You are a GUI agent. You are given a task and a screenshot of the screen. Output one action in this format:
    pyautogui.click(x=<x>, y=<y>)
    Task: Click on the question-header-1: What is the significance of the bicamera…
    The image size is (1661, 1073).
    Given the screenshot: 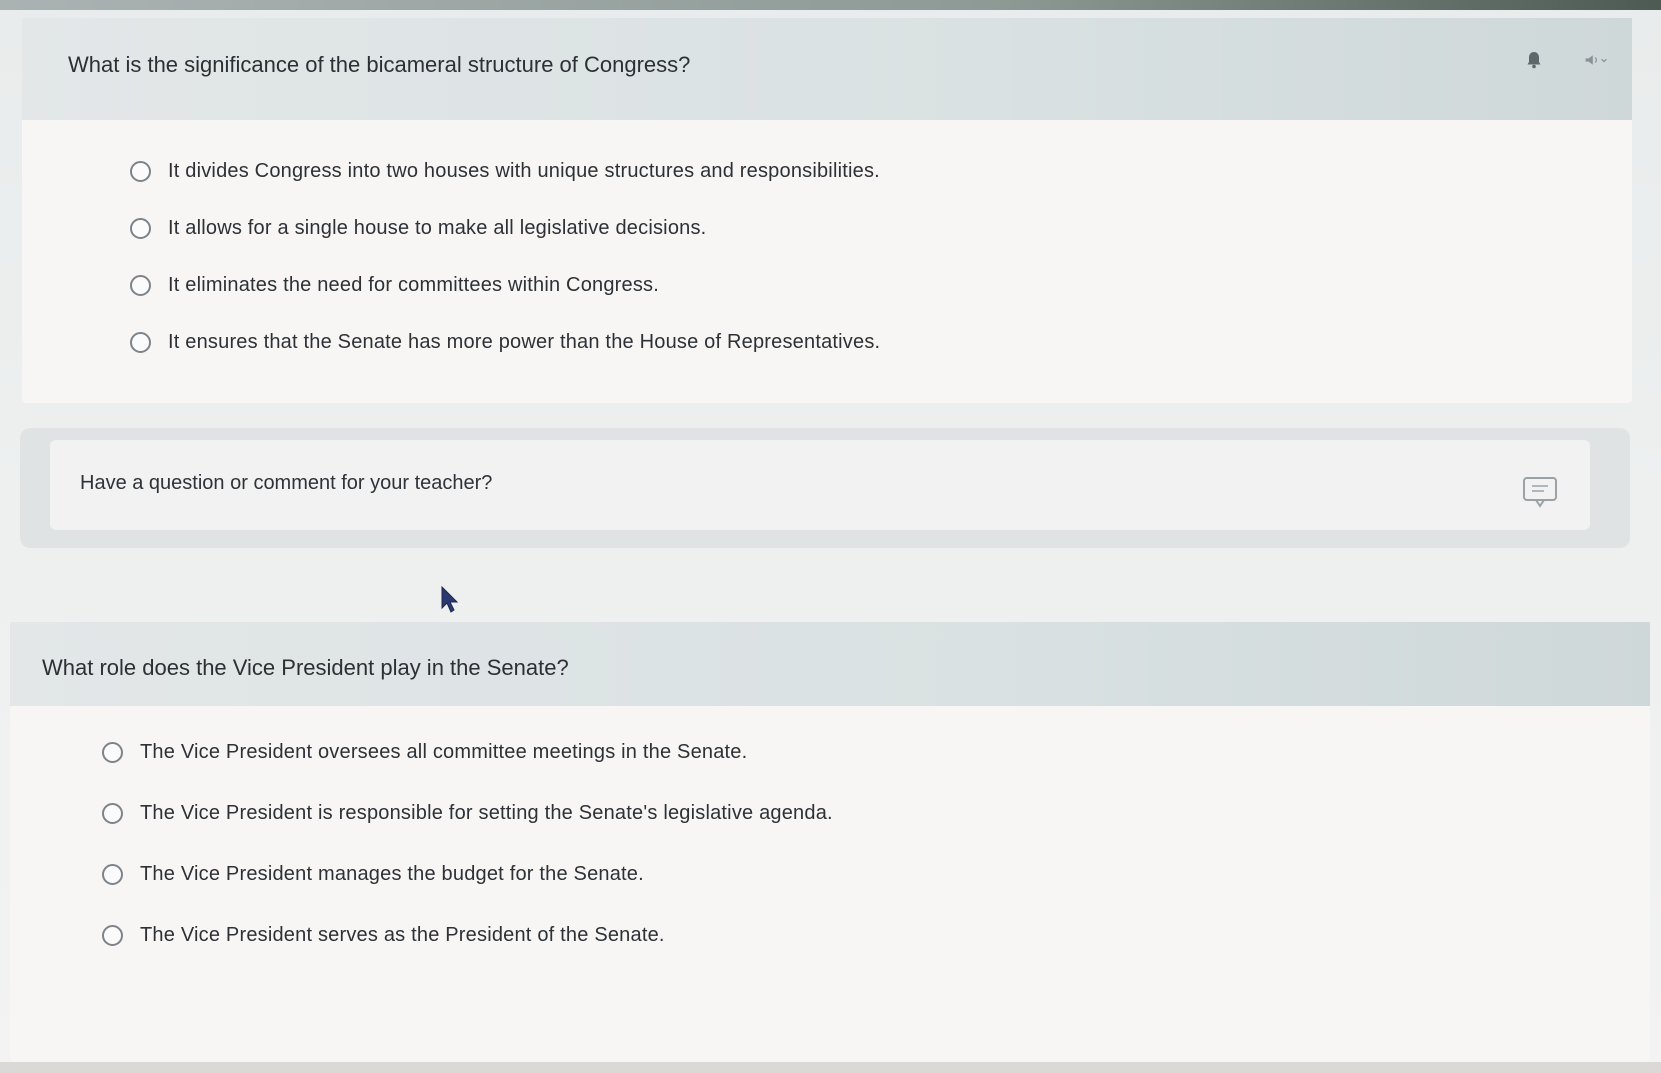 What is the action you would take?
    pyautogui.click(x=827, y=69)
    